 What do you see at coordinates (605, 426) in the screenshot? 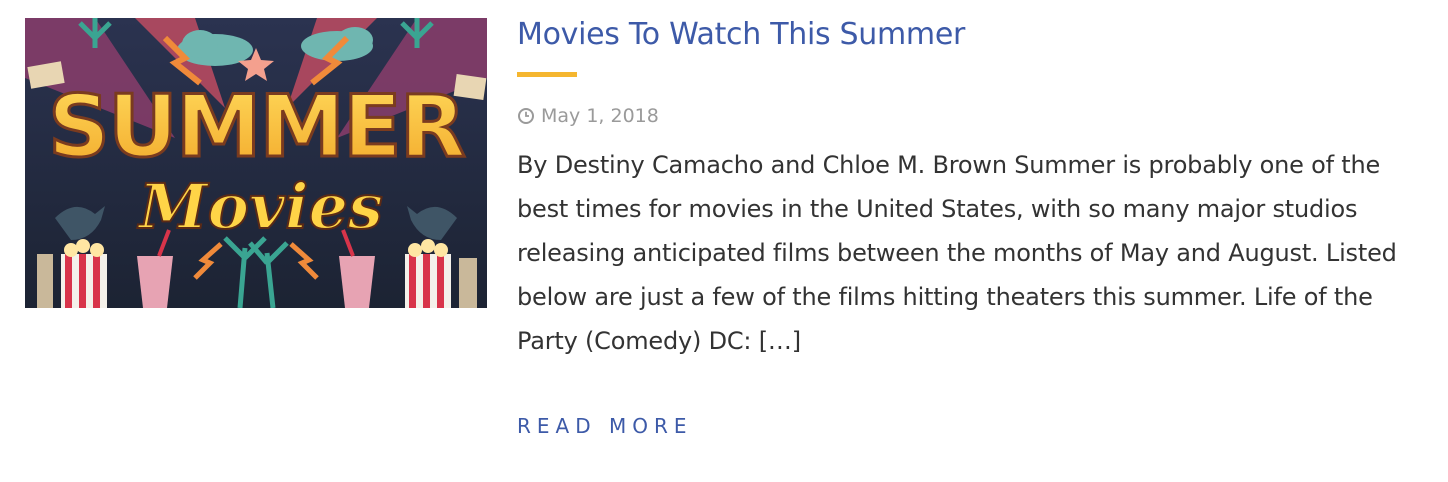
I see `read-more-link: READ MORE` at bounding box center [605, 426].